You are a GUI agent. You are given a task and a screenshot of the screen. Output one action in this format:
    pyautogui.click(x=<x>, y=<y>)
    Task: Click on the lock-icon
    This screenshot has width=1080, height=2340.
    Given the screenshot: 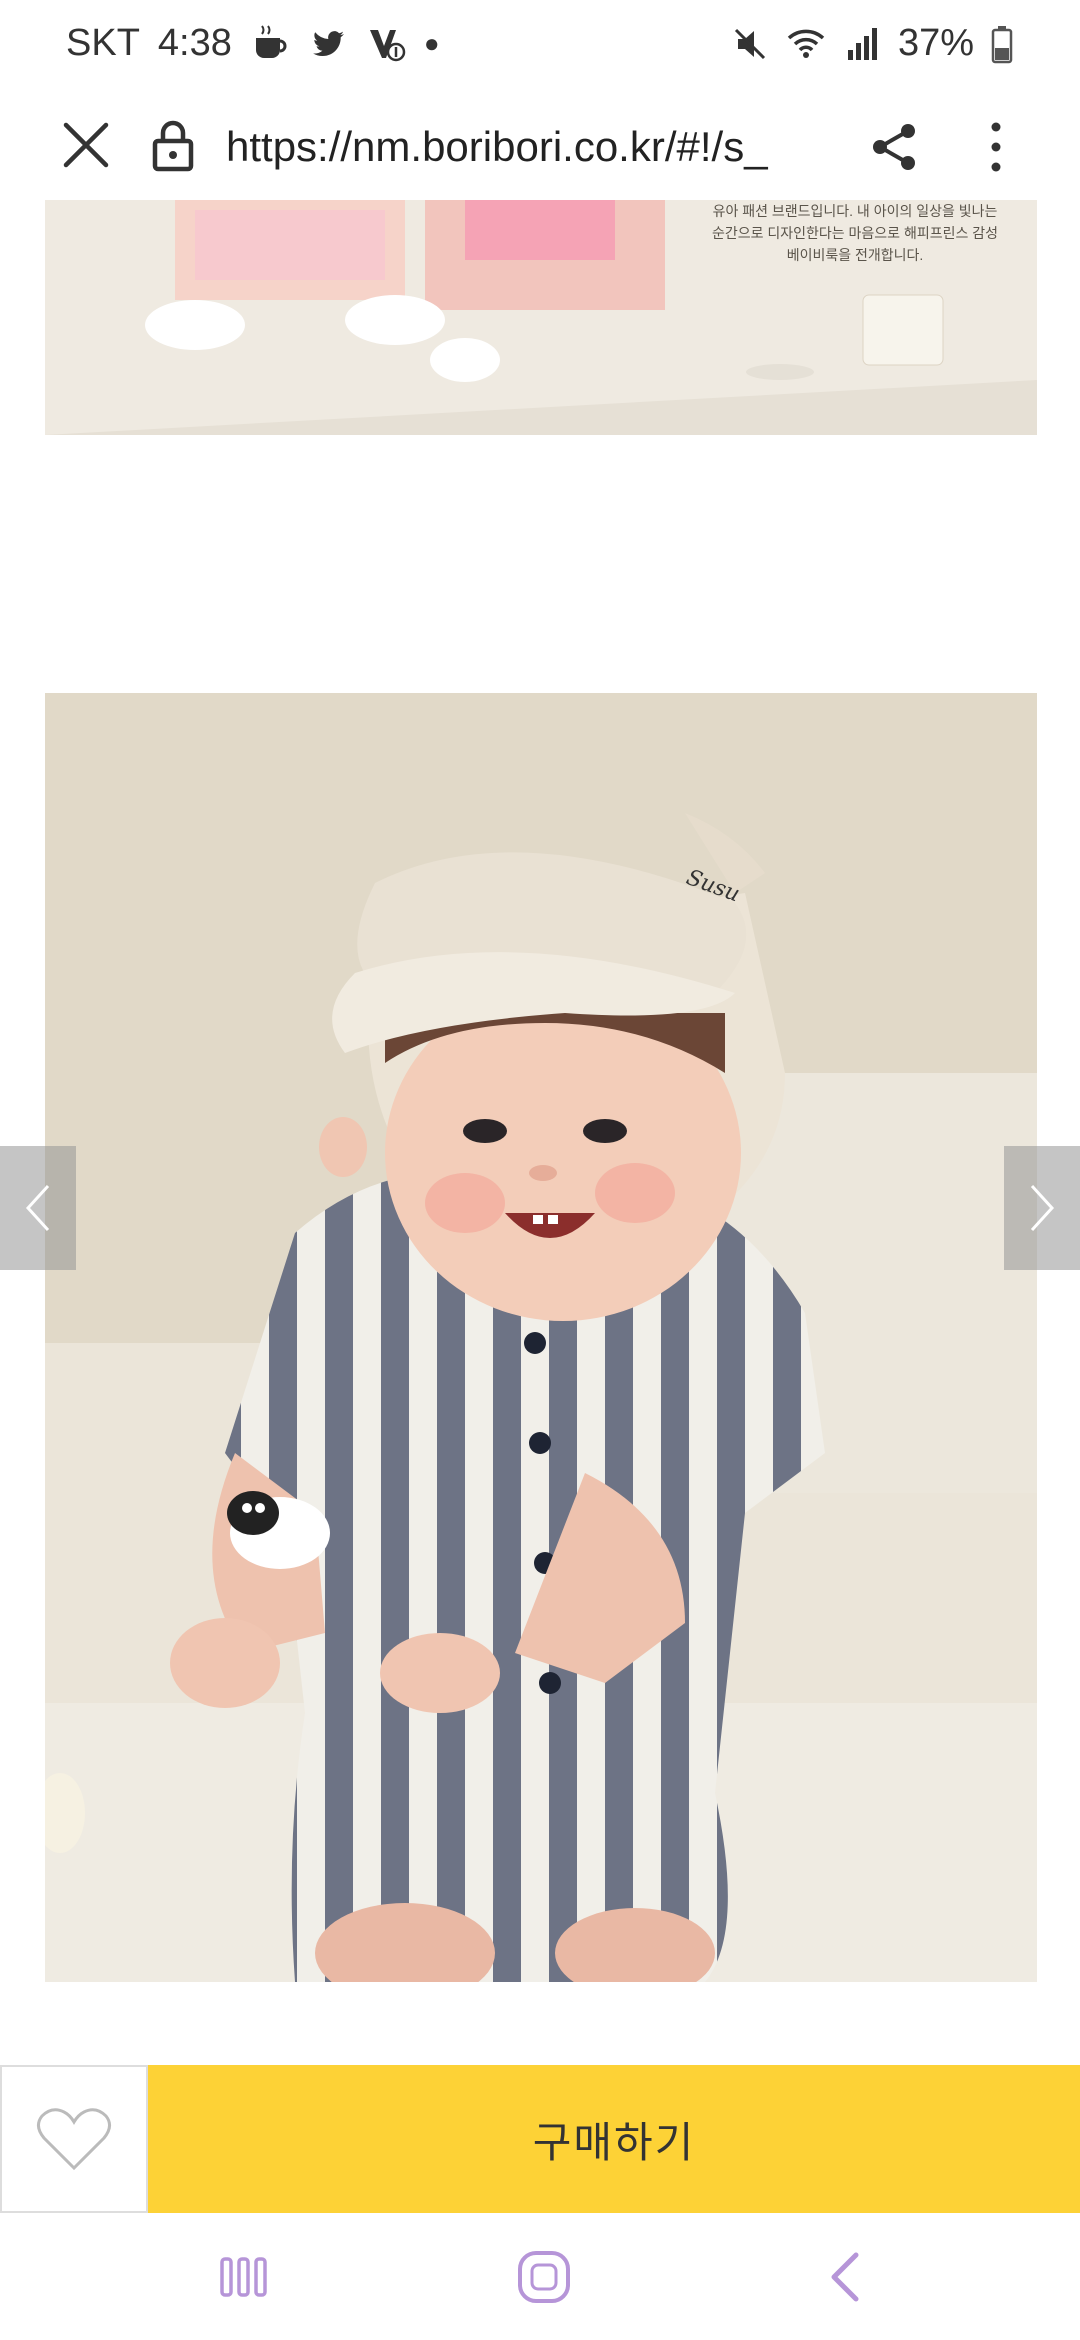 What is the action you would take?
    pyautogui.click(x=173, y=146)
    